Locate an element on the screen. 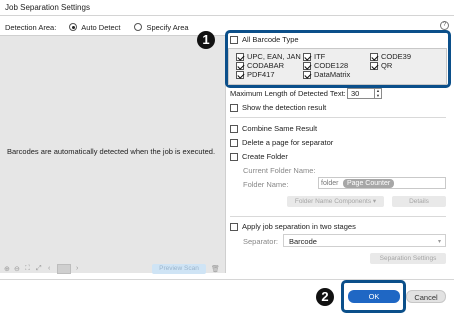  itf-label: ITF is located at coordinates (319, 56).